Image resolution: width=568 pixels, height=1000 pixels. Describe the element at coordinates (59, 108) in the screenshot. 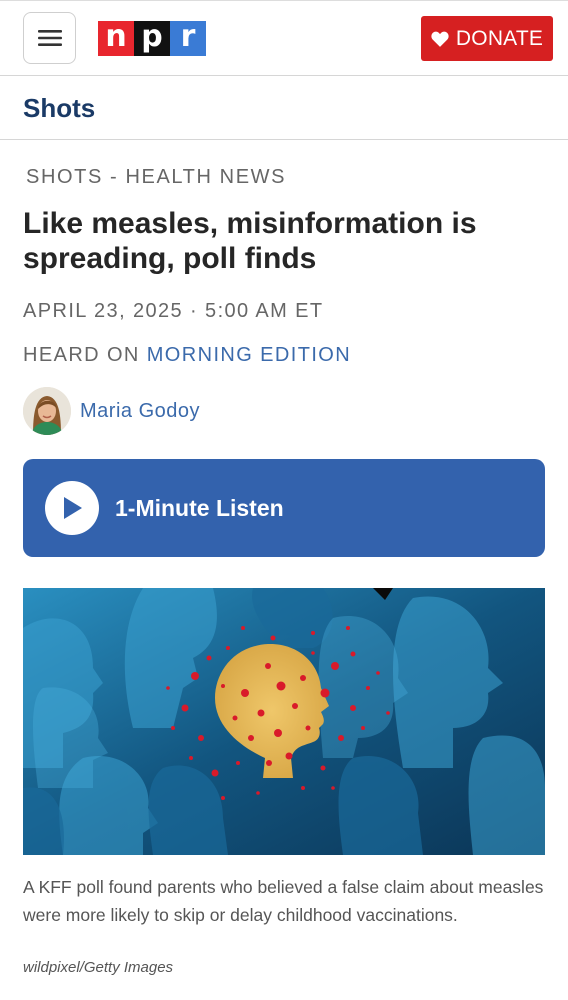

I see `section-link-shots: Shots` at that location.